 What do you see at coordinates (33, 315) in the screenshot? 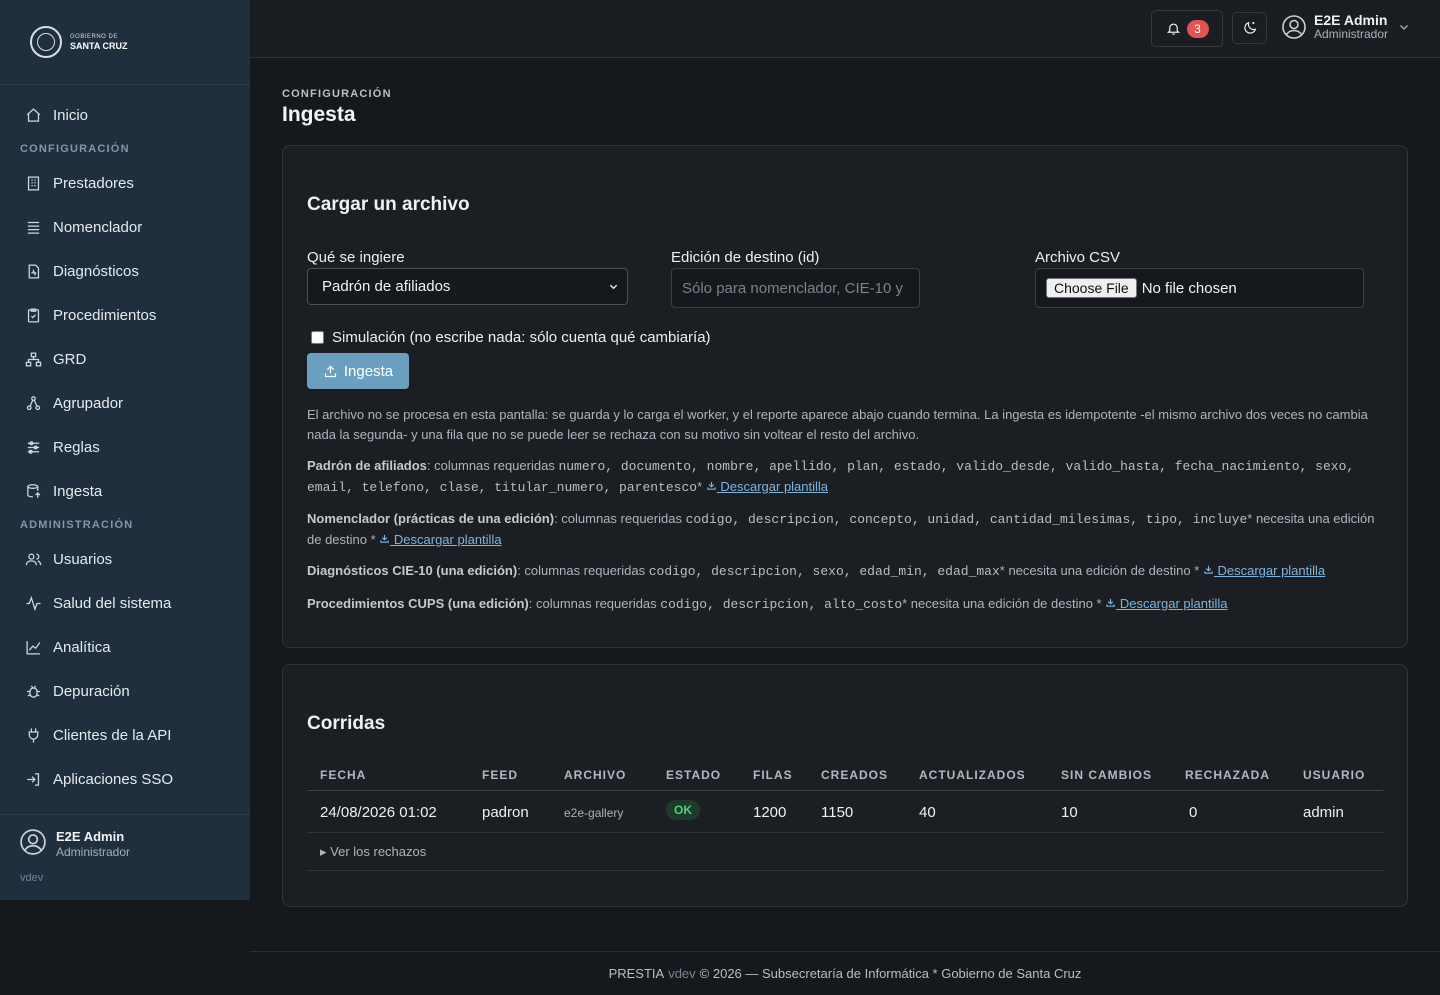
I see `clipboard-check-icon` at bounding box center [33, 315].